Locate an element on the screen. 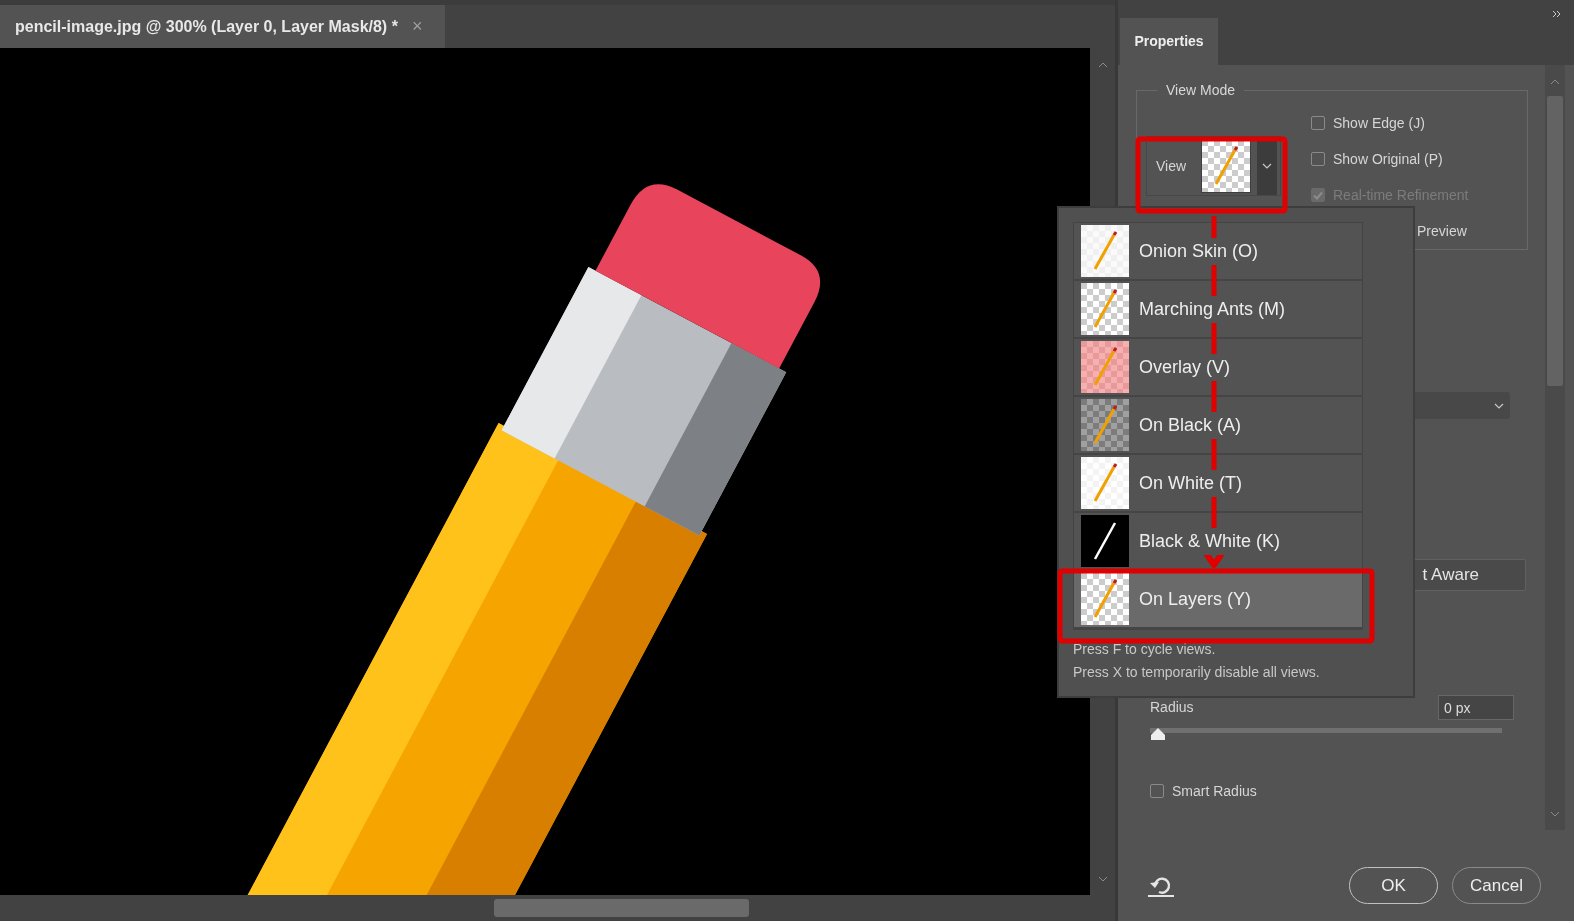 Image resolution: width=1574 pixels, height=921 pixels. field-label: Radius is located at coordinates (1172, 707).